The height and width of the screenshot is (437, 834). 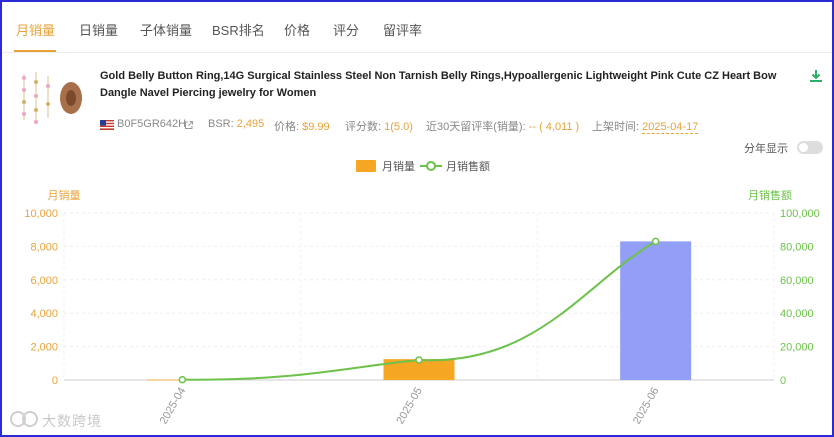 I want to click on y-right-tick-label: 0, so click(x=783, y=381).